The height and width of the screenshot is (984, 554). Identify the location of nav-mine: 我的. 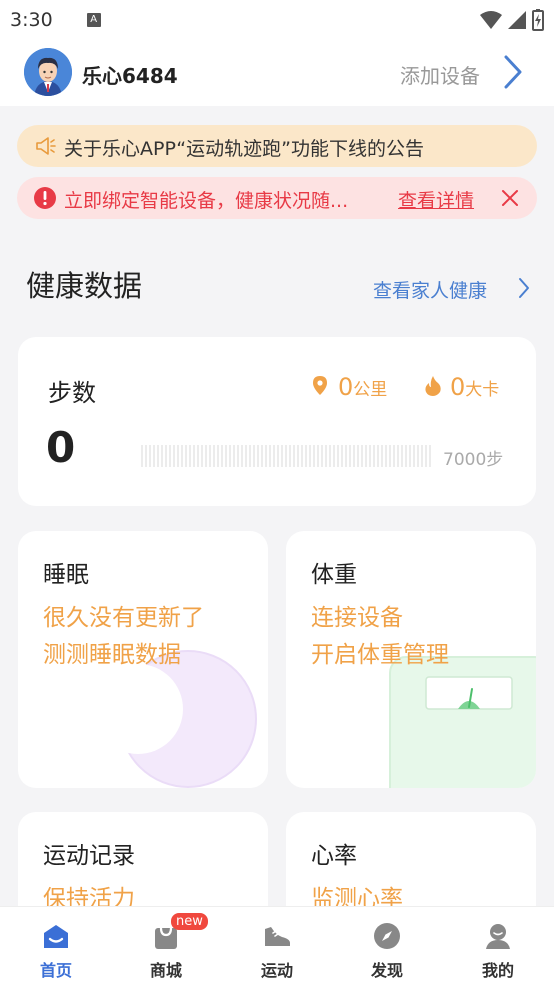
(498, 945).